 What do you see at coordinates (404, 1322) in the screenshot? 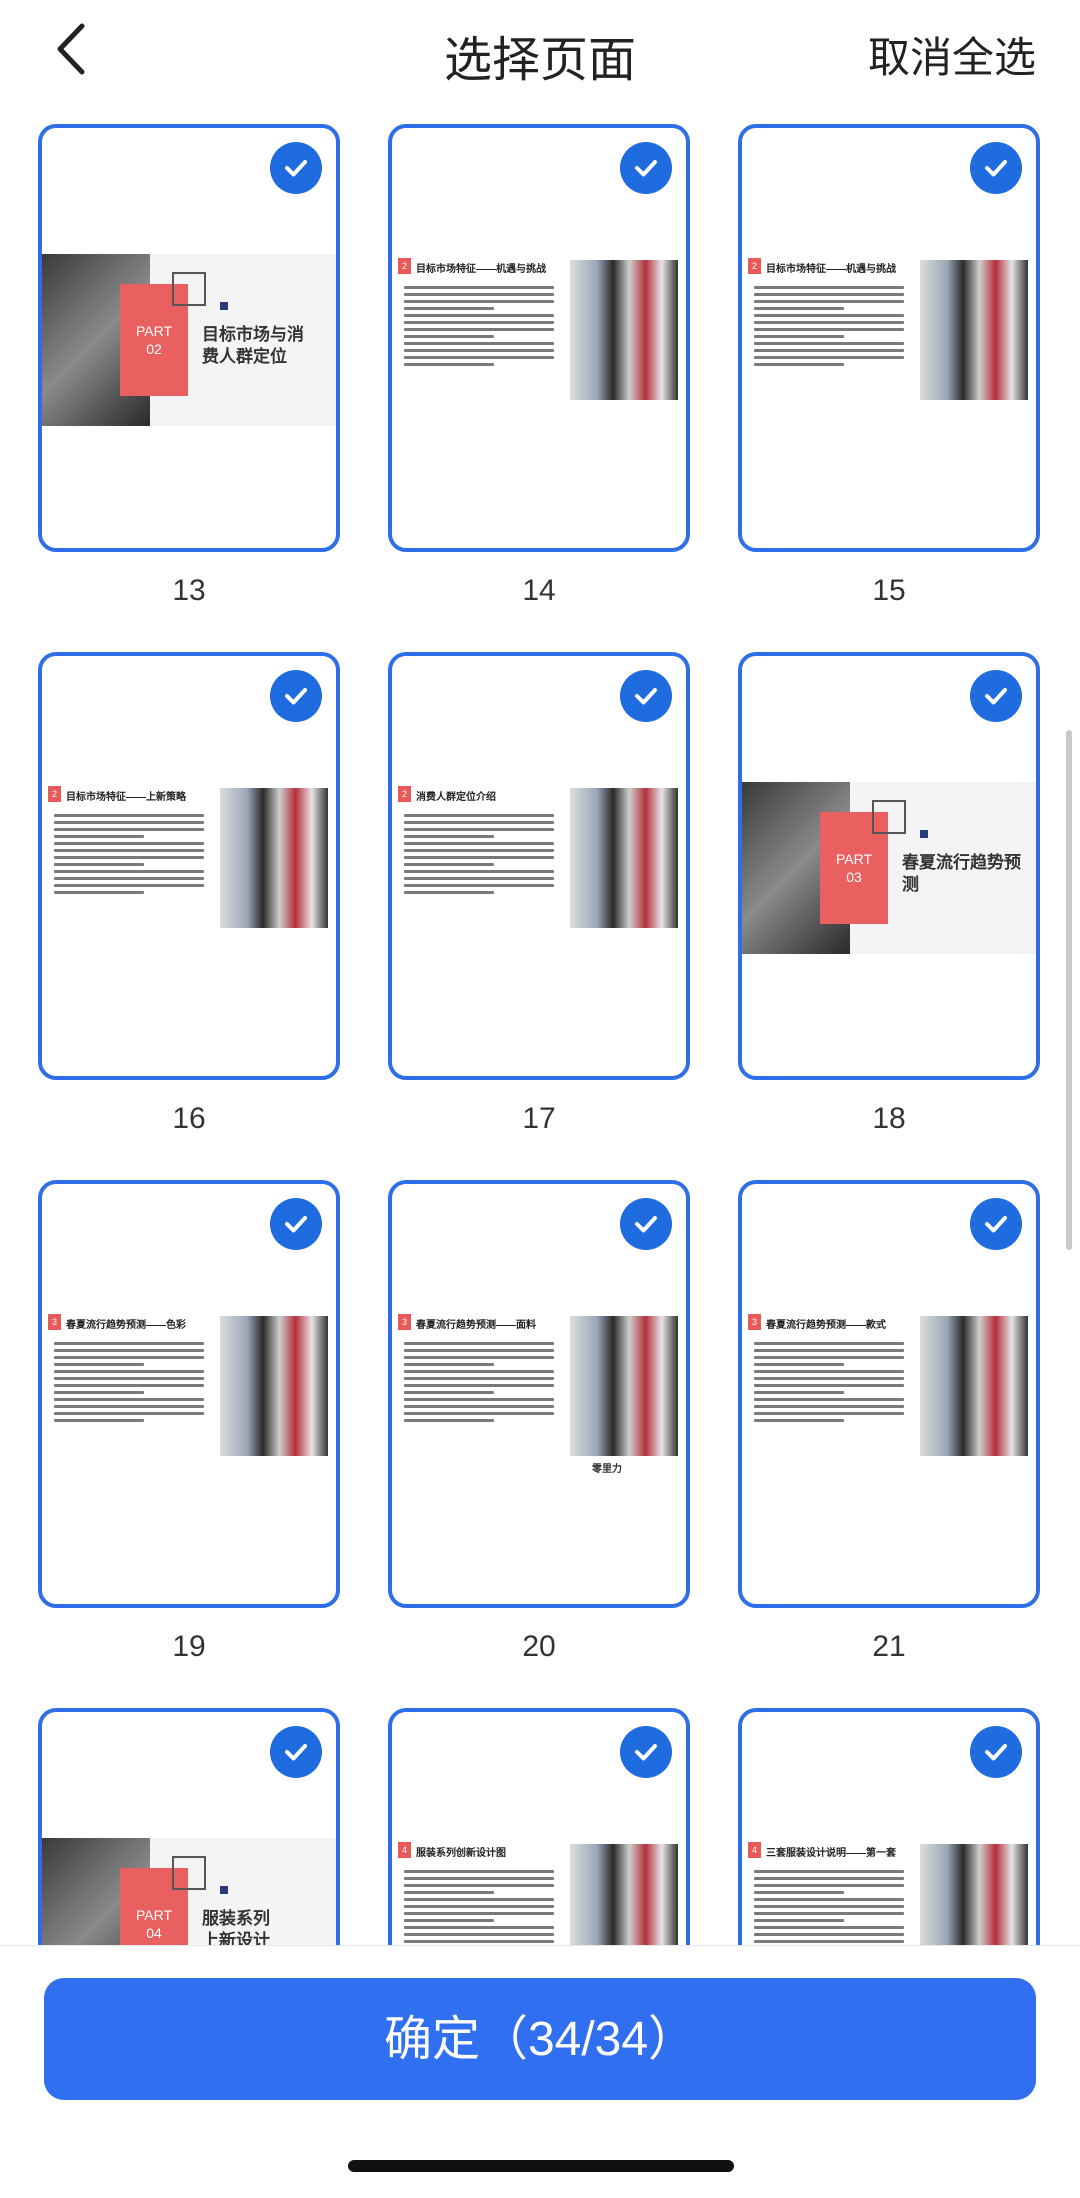
I see `section-number-badge: 3` at bounding box center [404, 1322].